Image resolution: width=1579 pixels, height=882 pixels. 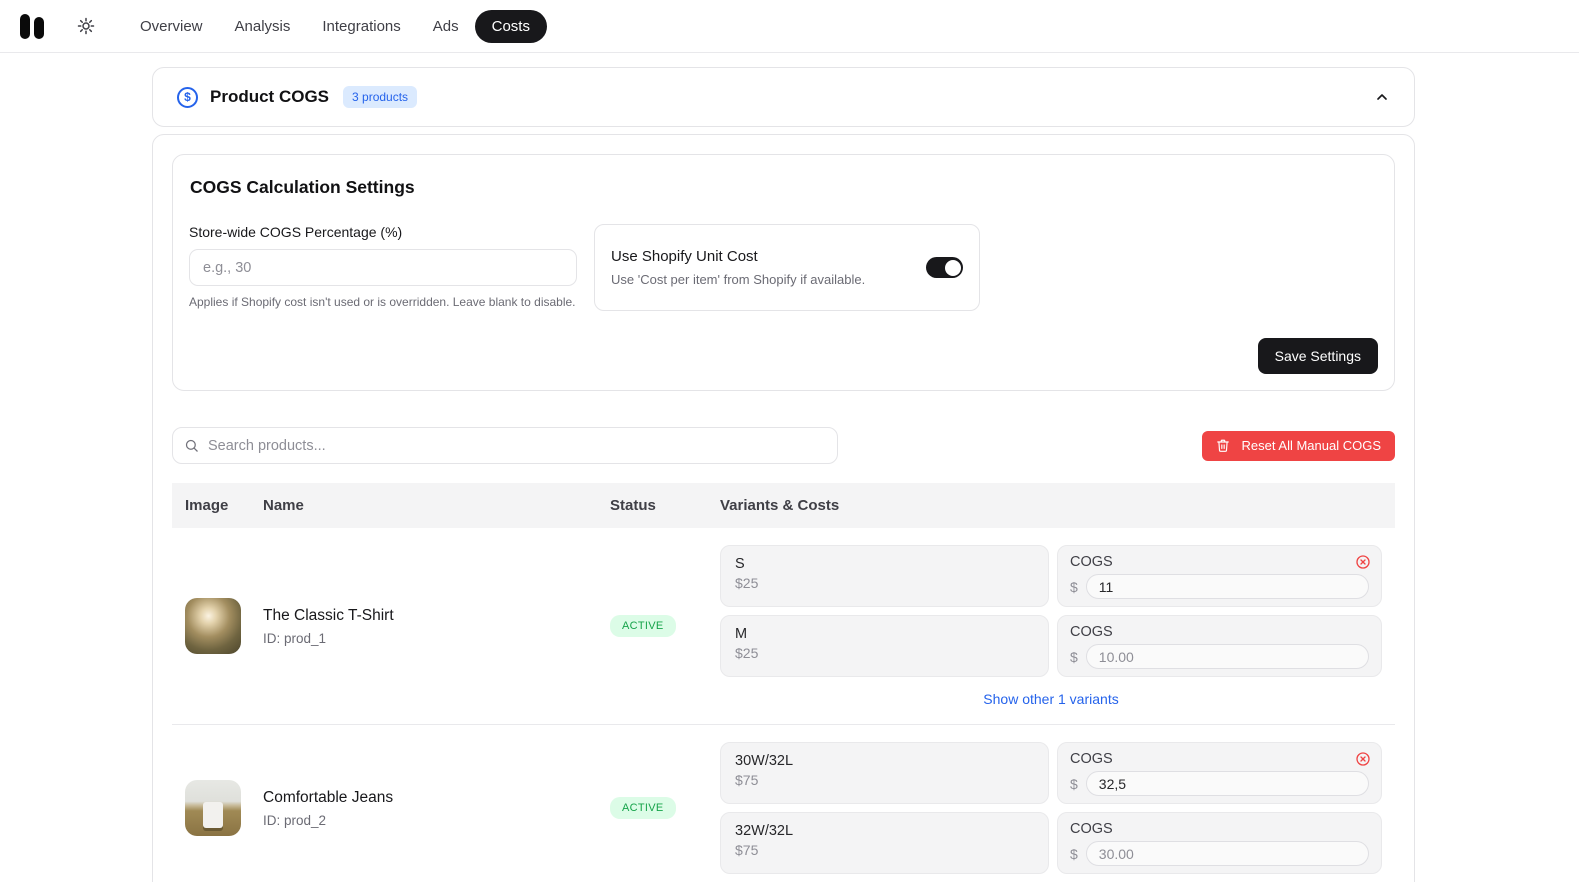 What do you see at coordinates (207, 505) in the screenshot?
I see `column-header-image: Image` at bounding box center [207, 505].